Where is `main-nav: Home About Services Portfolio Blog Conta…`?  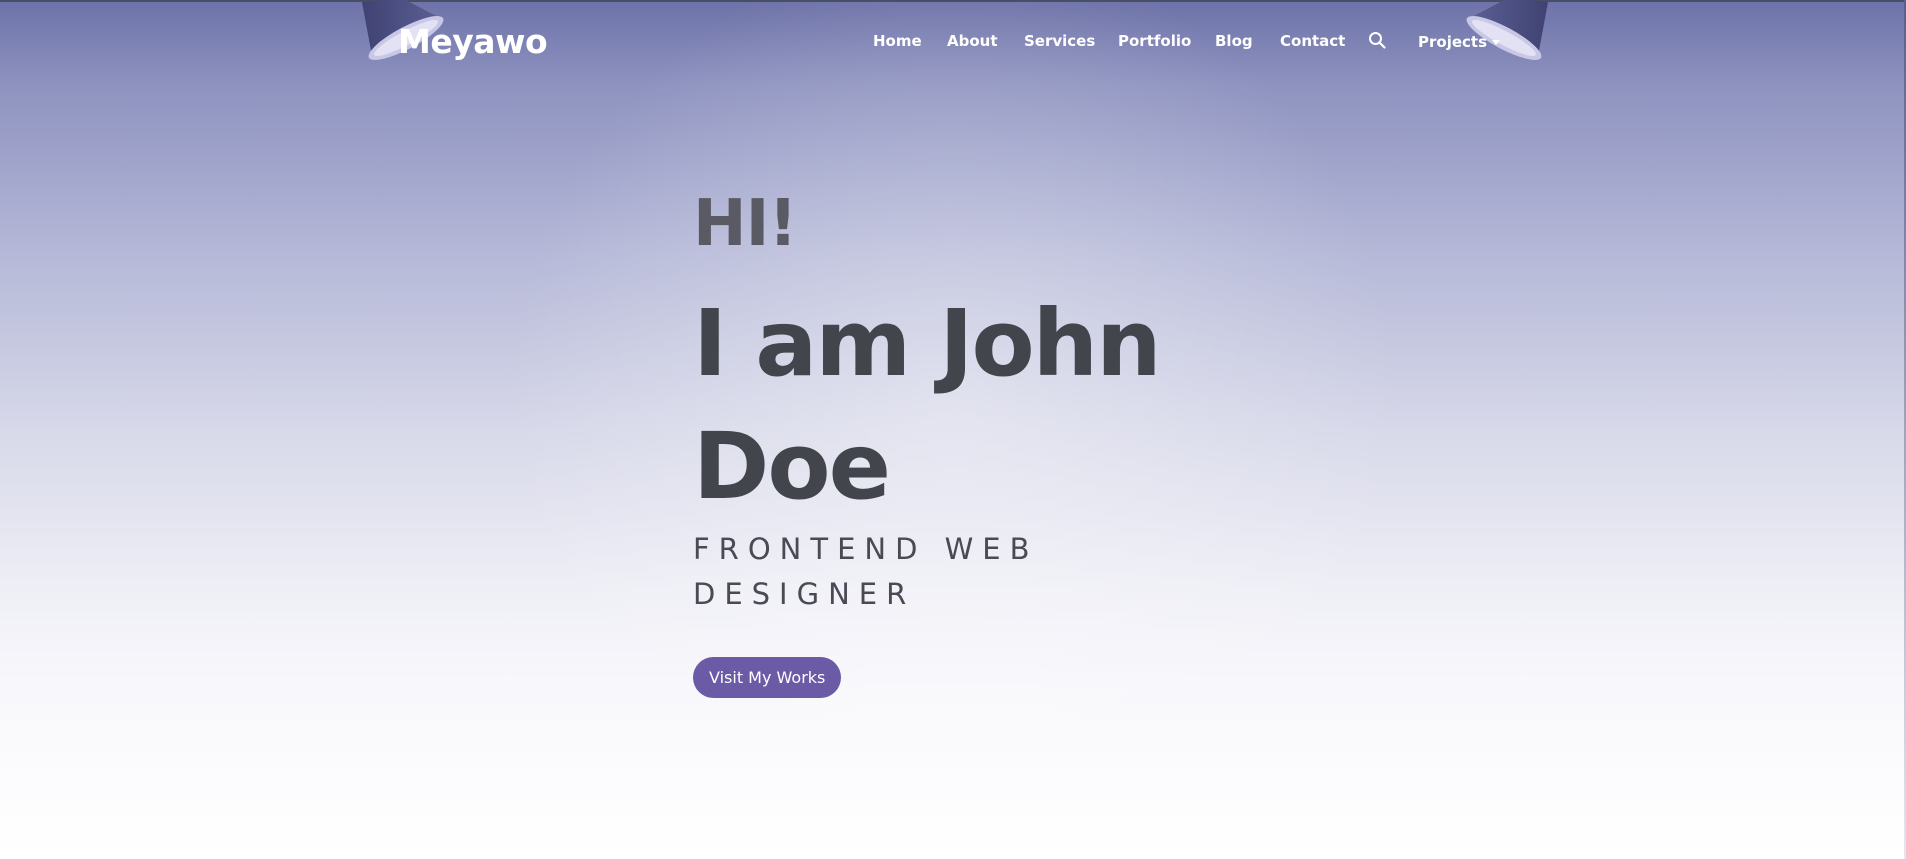
main-nav: Home About Services Portfolio Blog Conta… is located at coordinates (953, 42).